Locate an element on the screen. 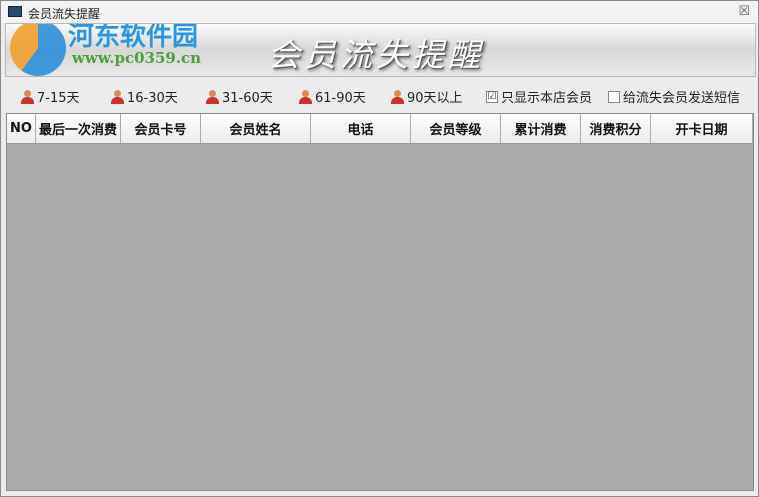 Image resolution: width=759 pixels, height=497 pixels. only-store-members-checkbox: ☑ 只显示本店会员 is located at coordinates (539, 96).